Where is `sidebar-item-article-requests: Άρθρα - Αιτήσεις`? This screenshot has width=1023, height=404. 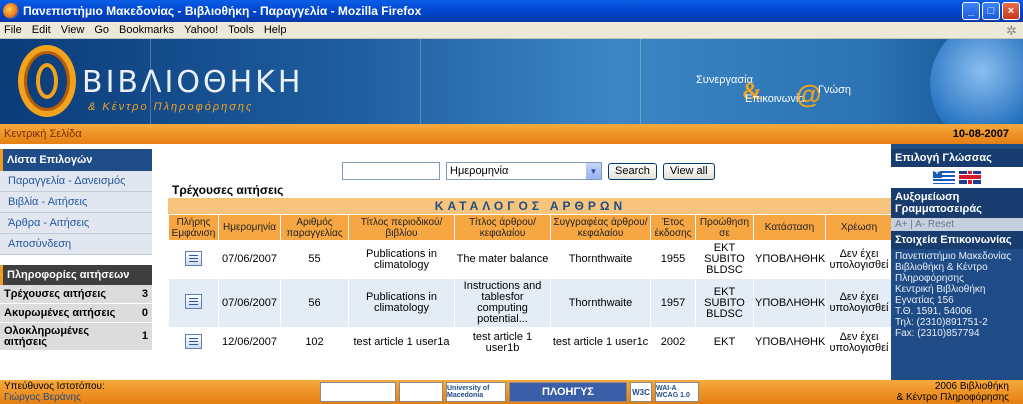 sidebar-item-article-requests: Άρθρα - Αιτήσεις is located at coordinates (76, 223).